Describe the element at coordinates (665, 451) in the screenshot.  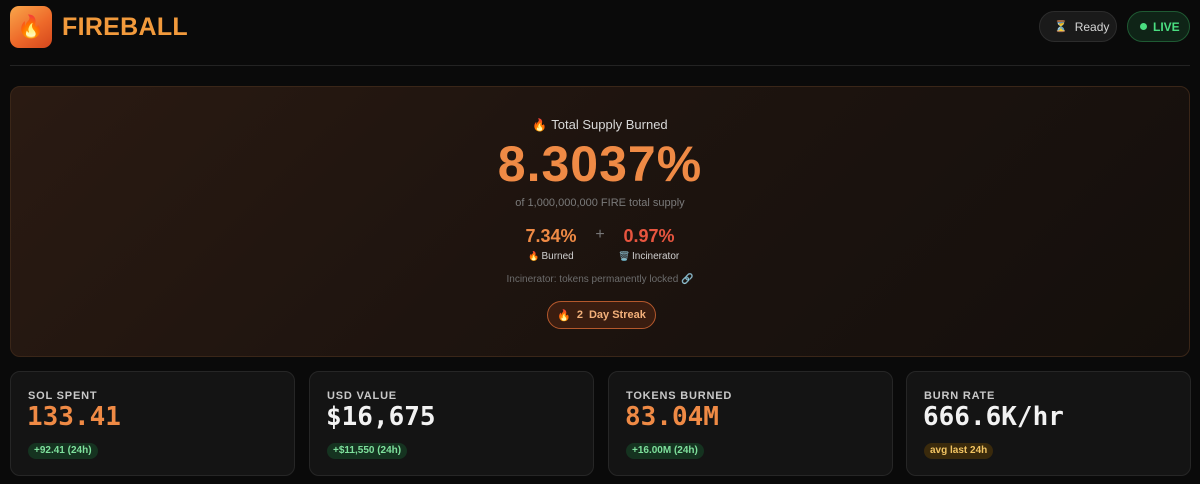
I see `stat-change-badge: +16.00M (24h)` at that location.